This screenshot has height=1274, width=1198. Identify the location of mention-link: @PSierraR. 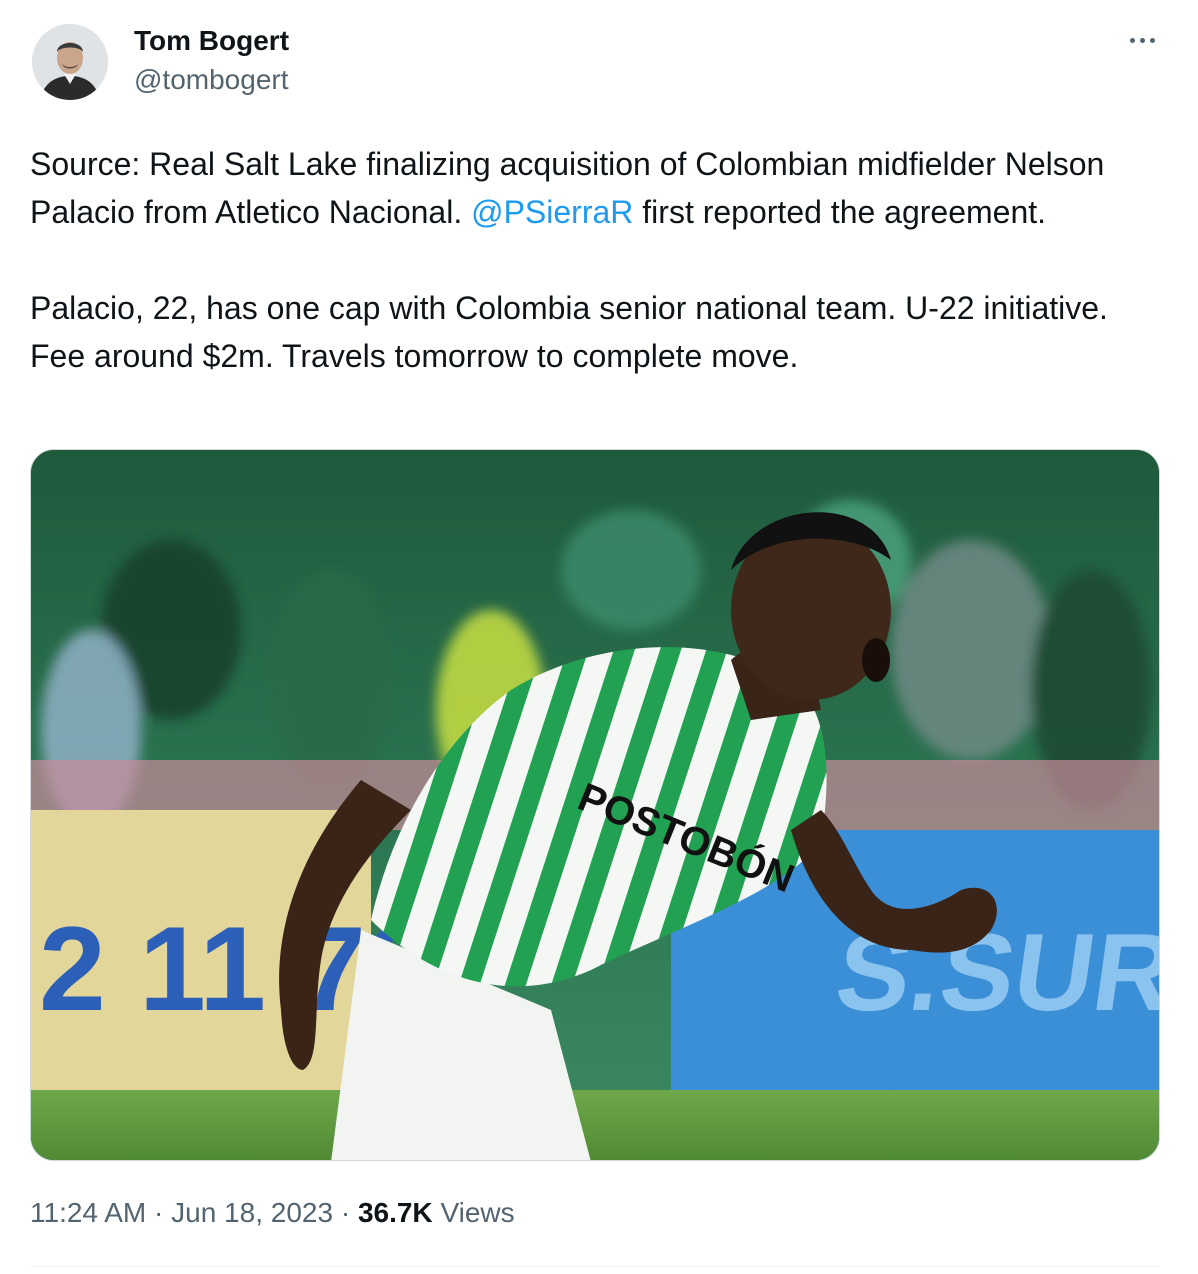
(552, 212).